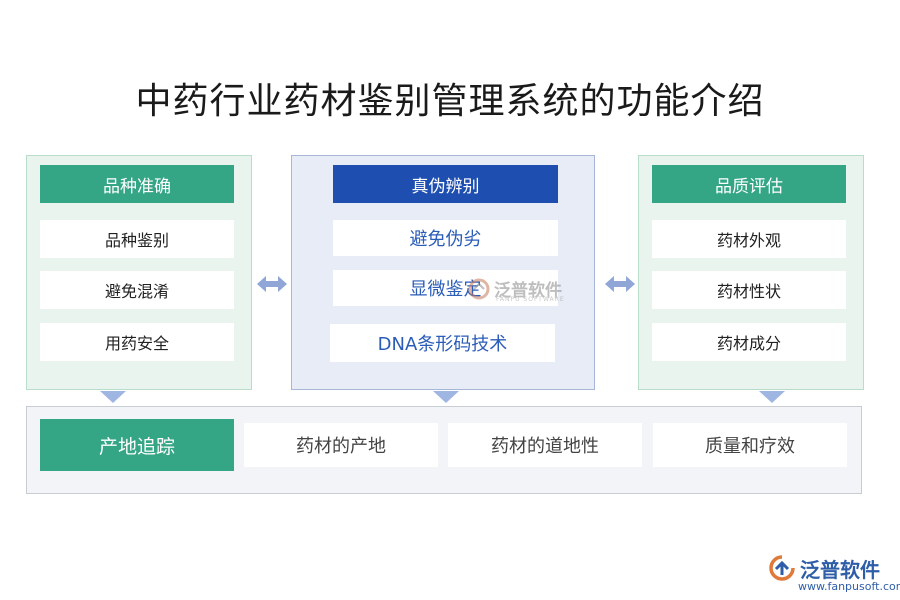 The width and height of the screenshot is (900, 600). Describe the element at coordinates (272, 284) in the screenshot. I see `double-arrow-left-icon` at that location.